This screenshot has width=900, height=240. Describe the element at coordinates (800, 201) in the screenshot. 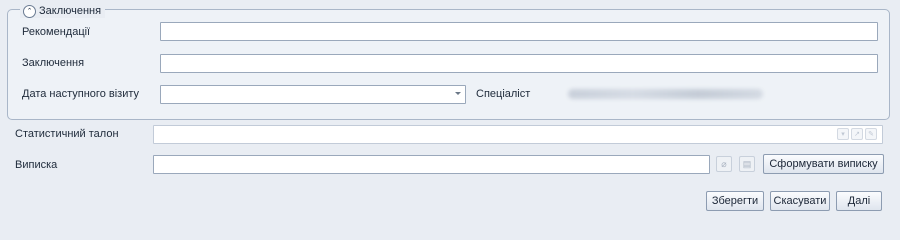

I see `cancel-button: Скасувати` at that location.